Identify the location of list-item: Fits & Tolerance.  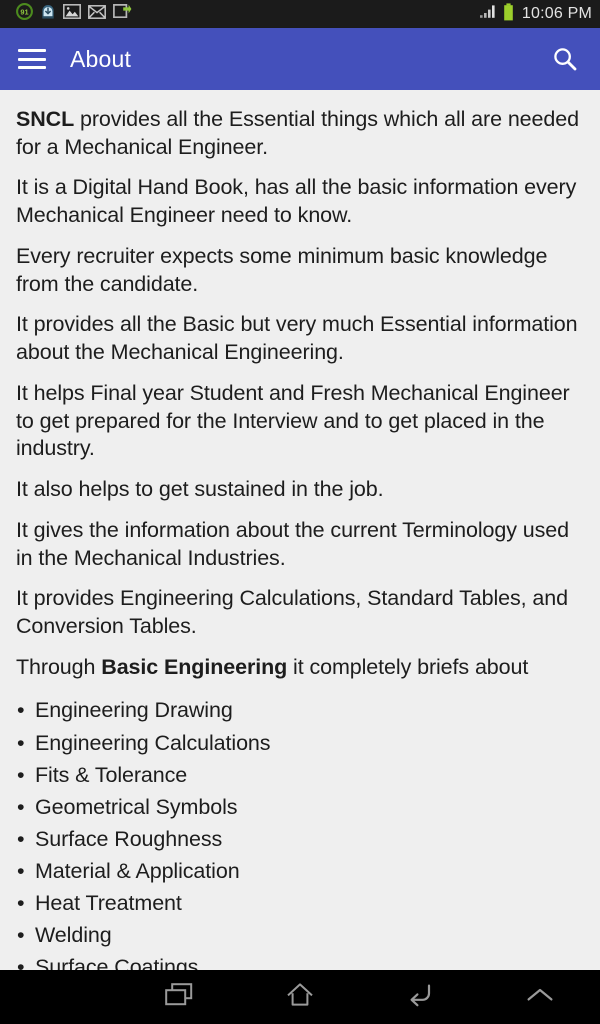
(300, 775).